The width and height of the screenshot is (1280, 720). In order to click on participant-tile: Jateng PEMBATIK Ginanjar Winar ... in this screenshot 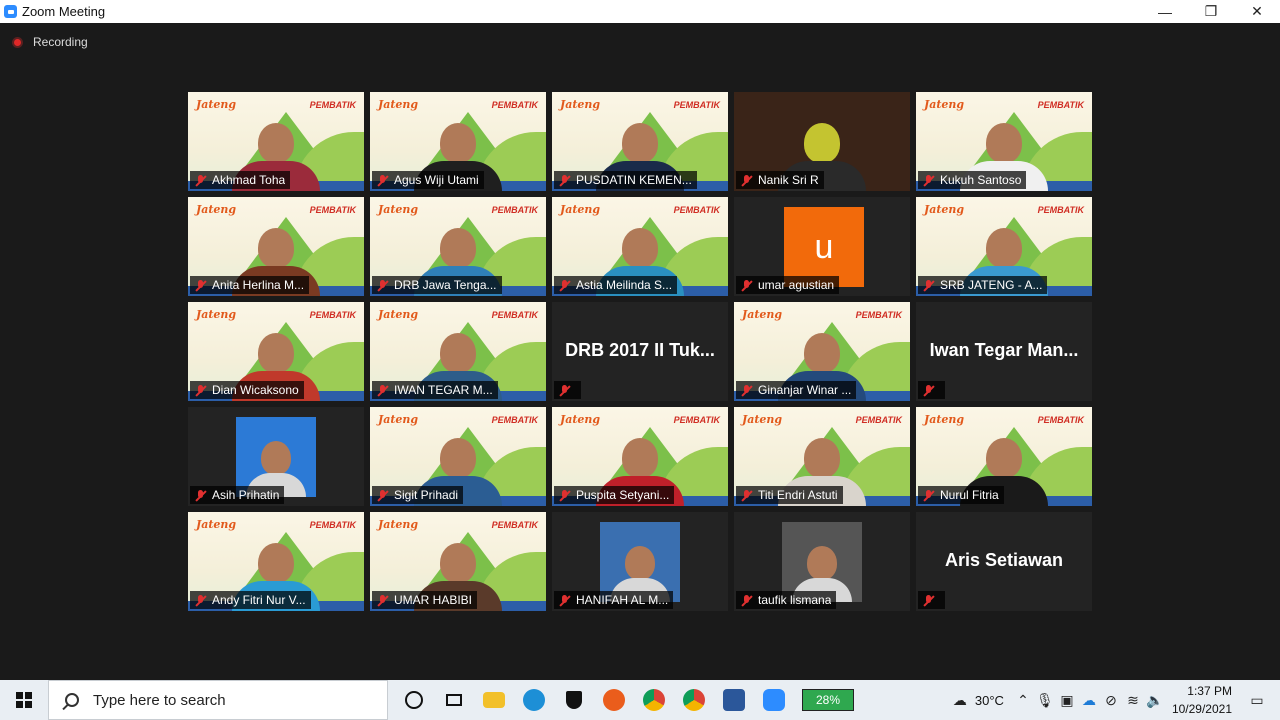, I will do `click(822, 351)`.